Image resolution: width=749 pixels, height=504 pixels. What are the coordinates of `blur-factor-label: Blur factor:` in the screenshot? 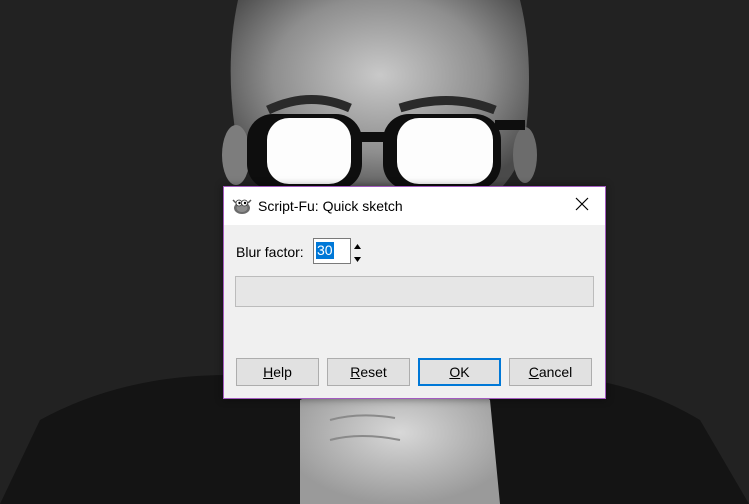 It's located at (270, 252).